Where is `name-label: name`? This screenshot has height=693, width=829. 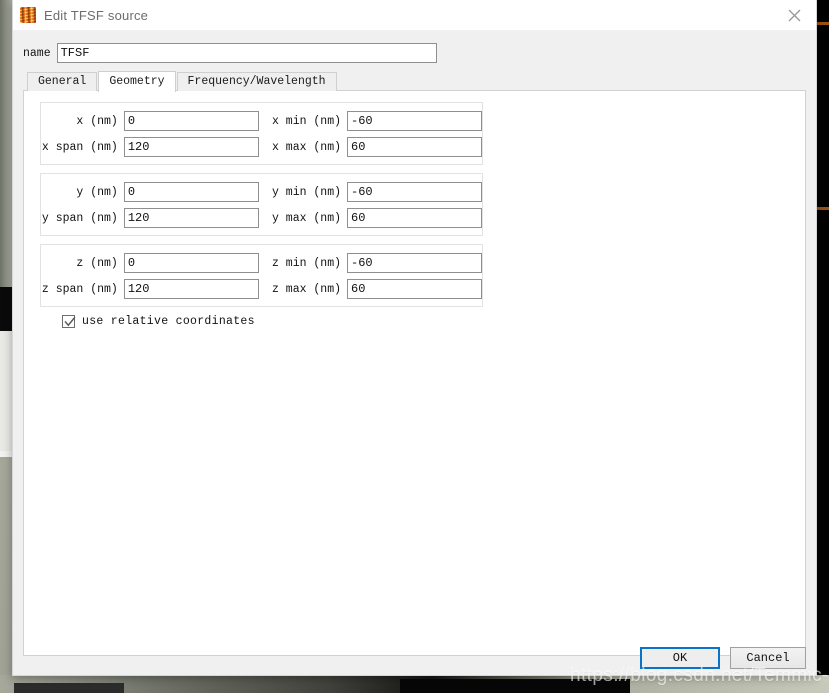
name-label: name is located at coordinates (37, 53).